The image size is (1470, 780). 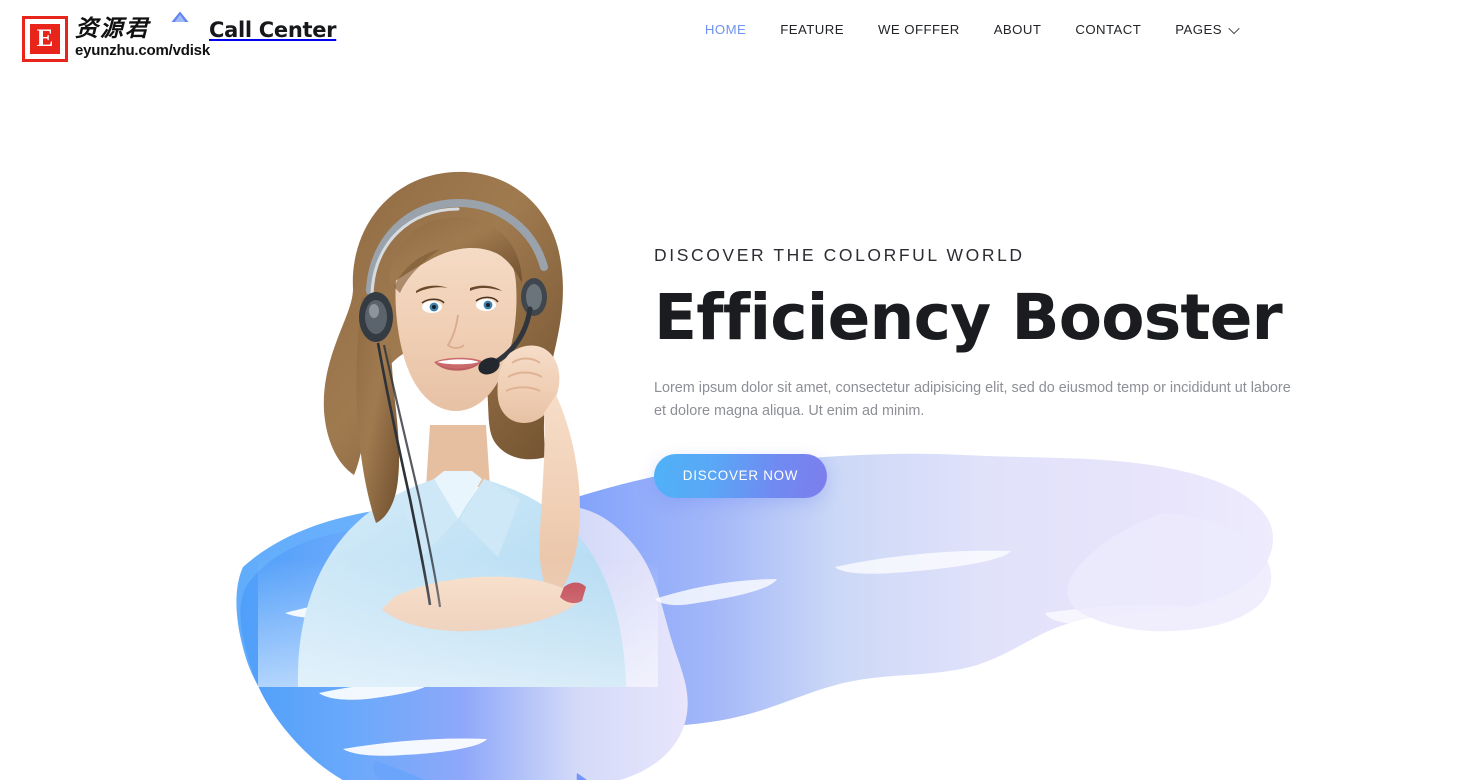 I want to click on nav-item-we-offfer: WE OFFFER, so click(x=919, y=29).